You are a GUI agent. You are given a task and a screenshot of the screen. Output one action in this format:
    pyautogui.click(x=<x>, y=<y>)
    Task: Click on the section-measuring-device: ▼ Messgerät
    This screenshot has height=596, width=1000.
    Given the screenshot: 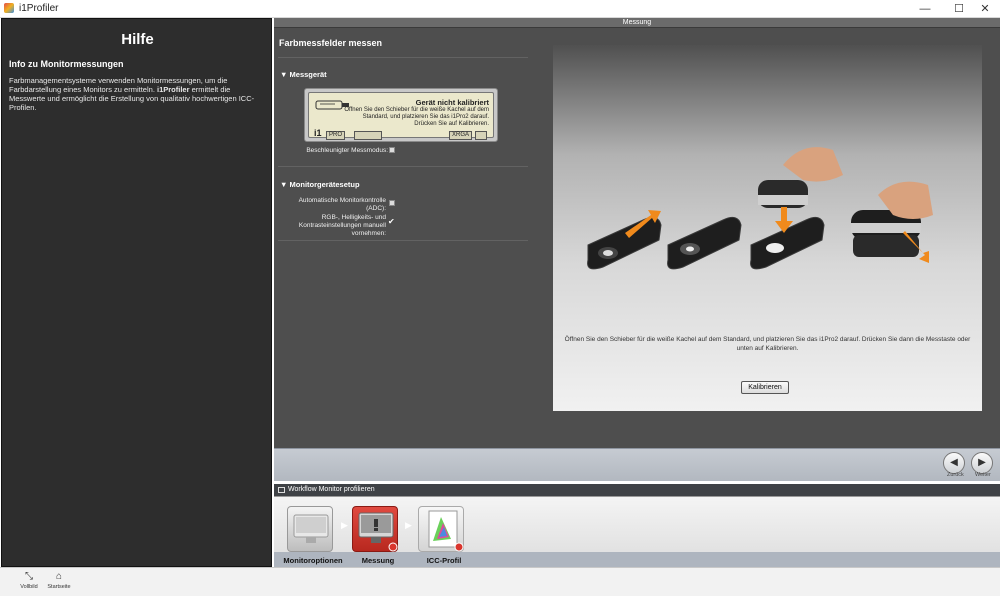 What is the action you would take?
    pyautogui.click(x=303, y=74)
    